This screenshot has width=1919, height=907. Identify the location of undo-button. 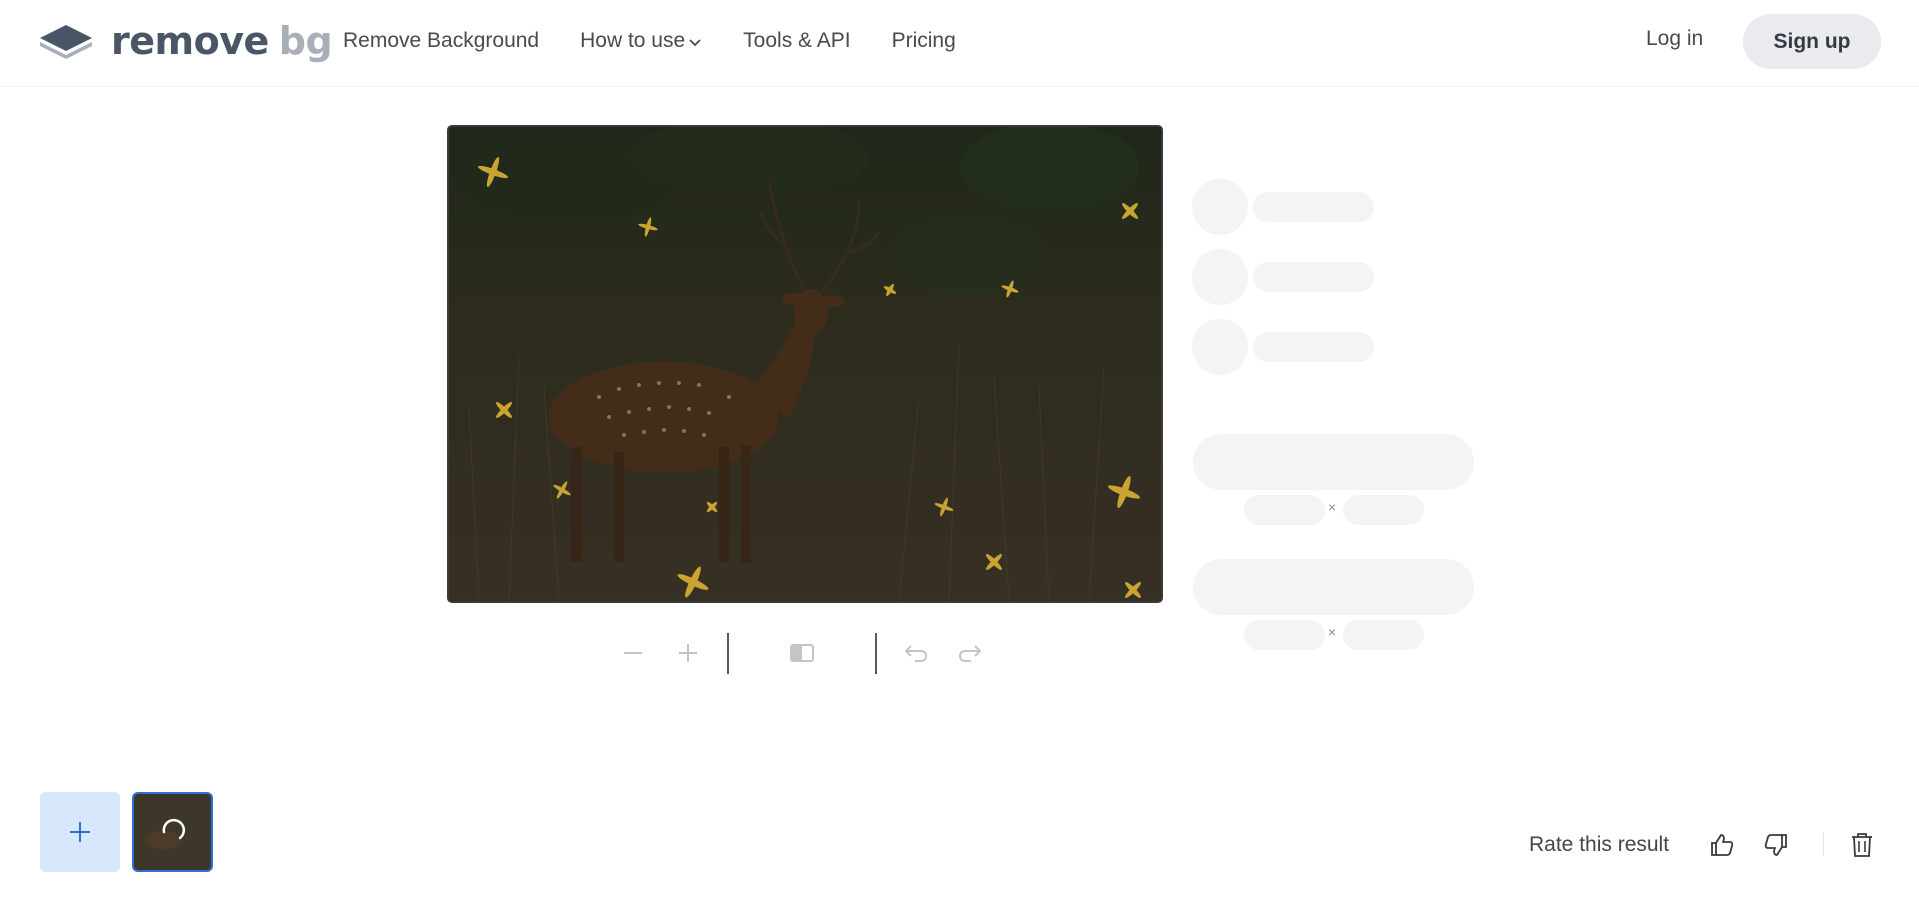
(916, 653).